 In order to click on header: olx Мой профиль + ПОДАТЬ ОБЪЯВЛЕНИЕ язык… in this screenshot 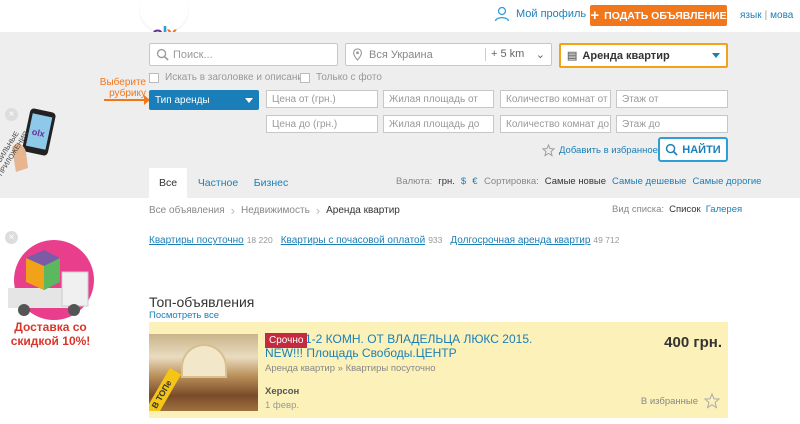, I will do `click(400, 22)`.